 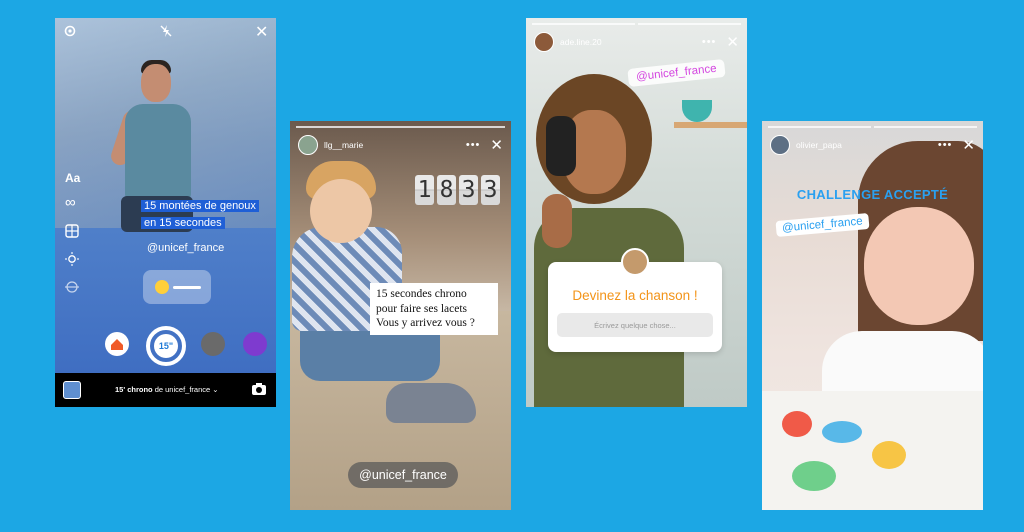 What do you see at coordinates (631, 42) in the screenshot?
I see `username: ade.line.20` at bounding box center [631, 42].